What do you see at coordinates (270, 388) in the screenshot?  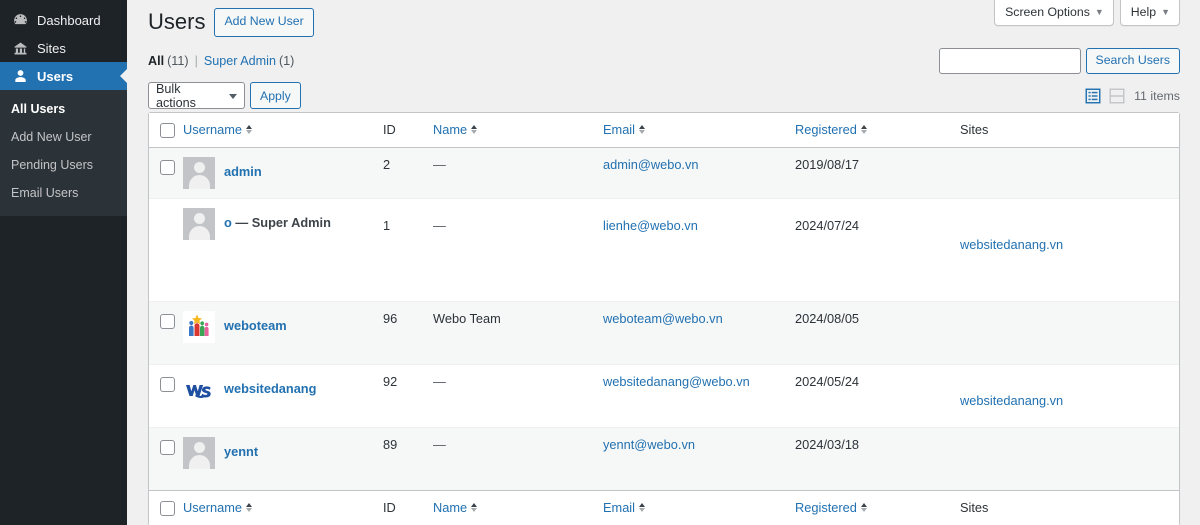 I see `username-link: websitedanang` at bounding box center [270, 388].